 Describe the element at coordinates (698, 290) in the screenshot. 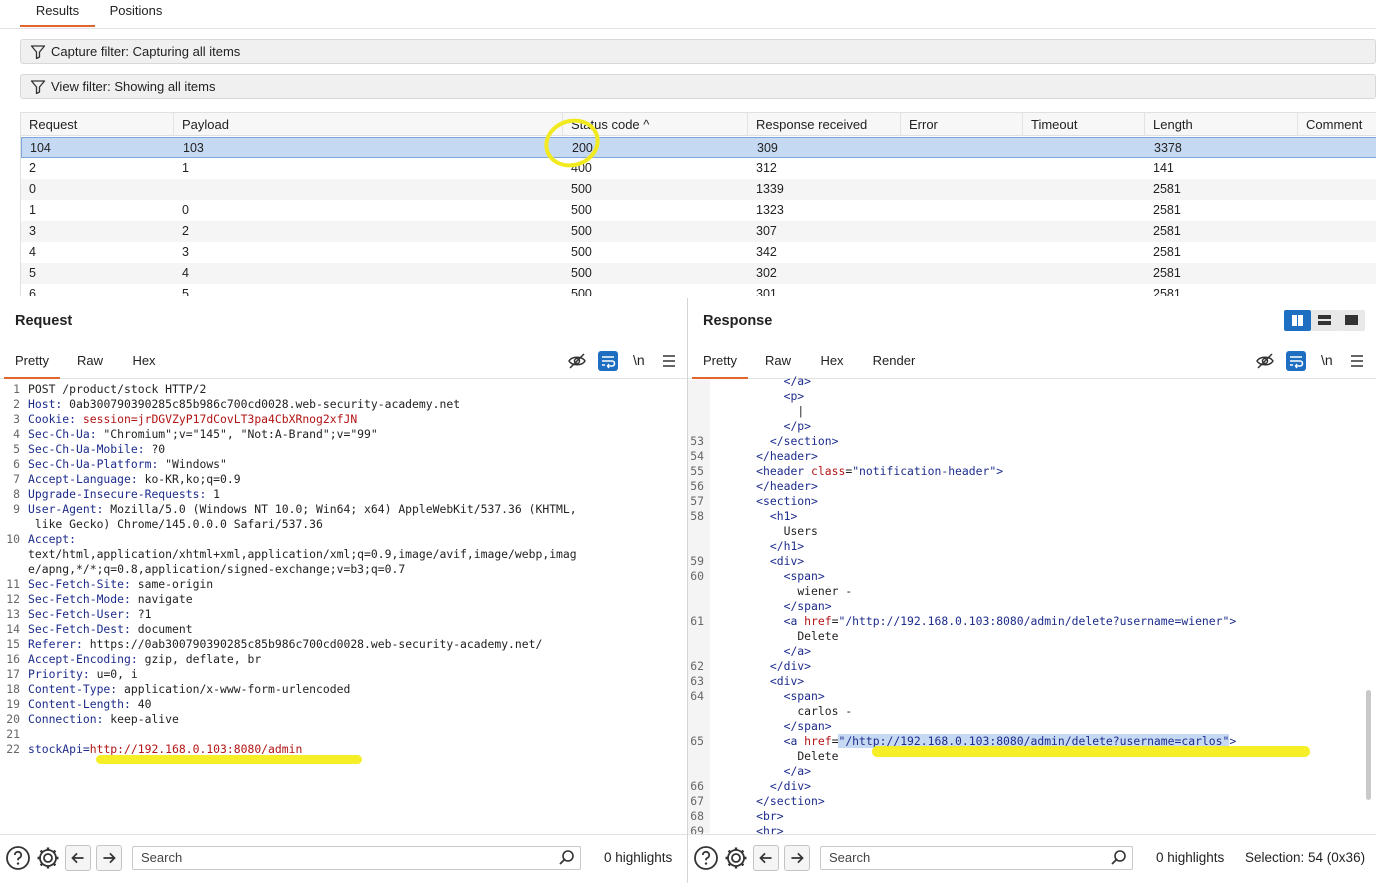

I see `table-row: 6 5 500 301 2581` at that location.